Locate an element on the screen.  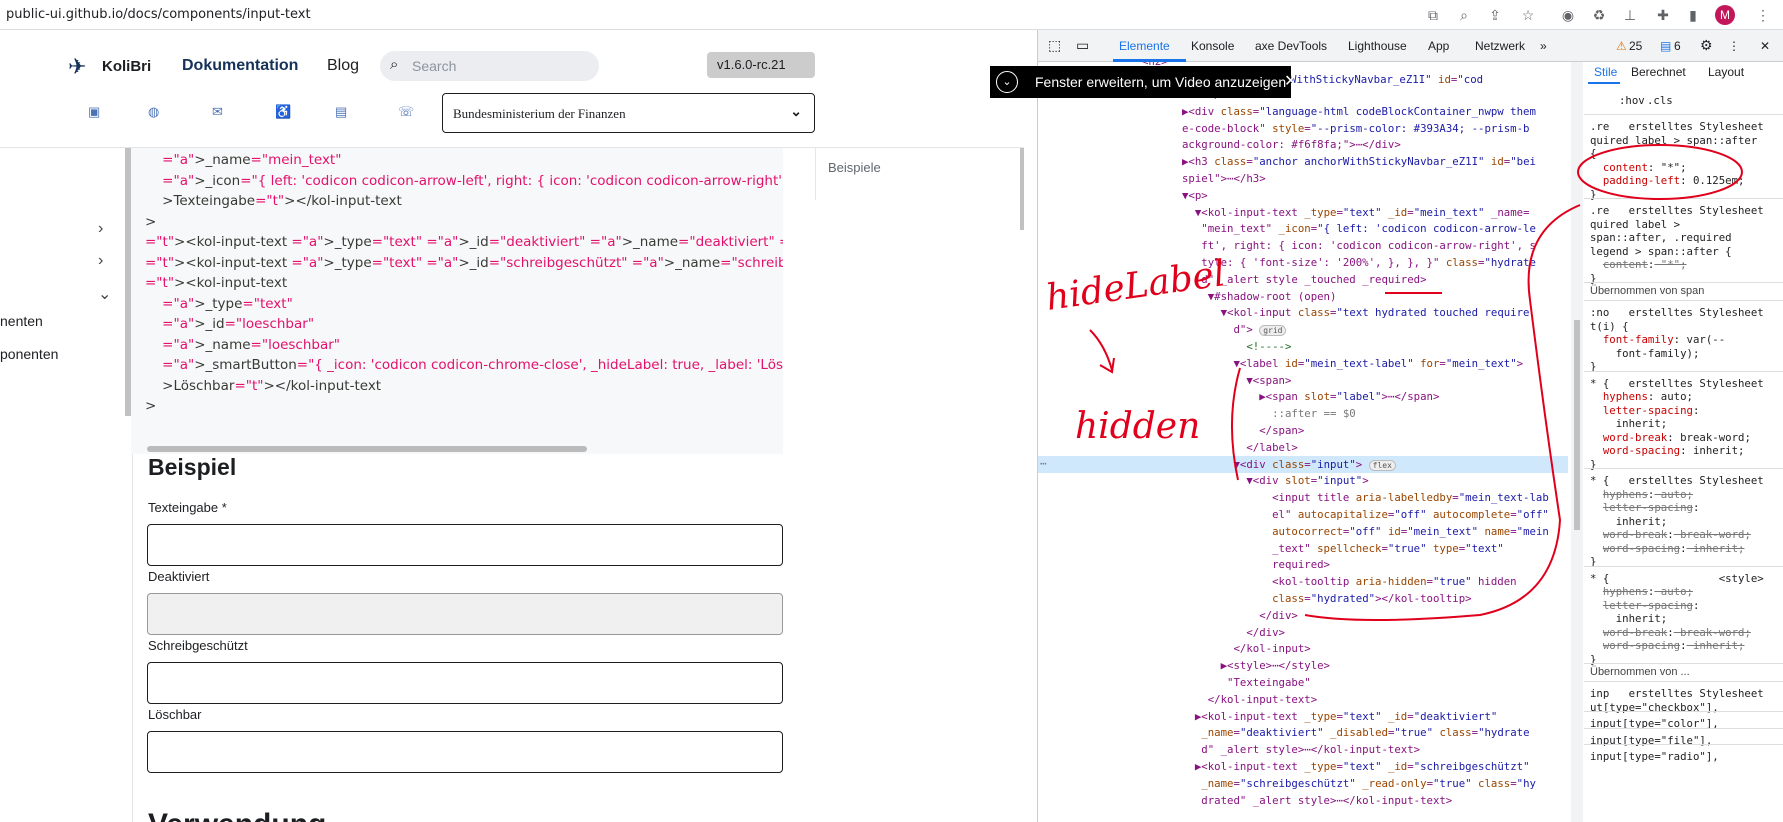
message-count: 6 is located at coordinates (1677, 46).